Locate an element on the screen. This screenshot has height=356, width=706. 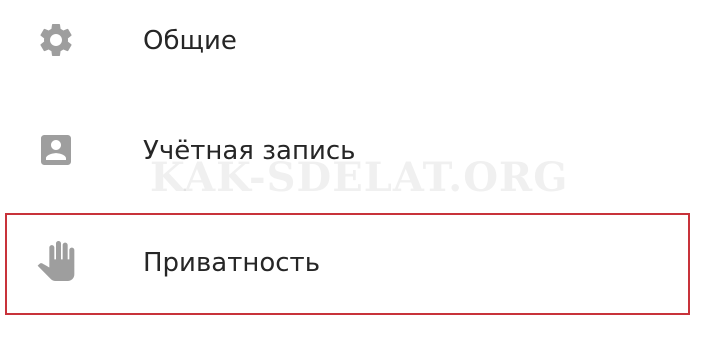
gear-icon is located at coordinates (56, 40).